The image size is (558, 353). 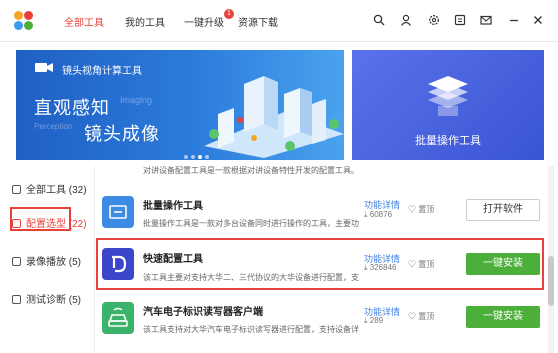 I want to click on play-icon, so click(x=16, y=261).